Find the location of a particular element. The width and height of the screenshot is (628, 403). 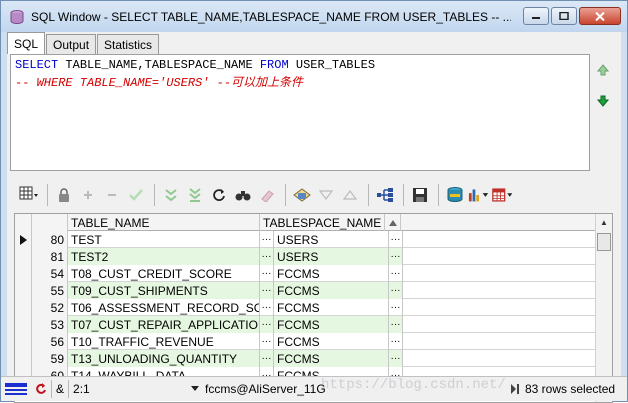

cell-table-name: T13_UNLOADING_QUANTITY is located at coordinates (164, 358).